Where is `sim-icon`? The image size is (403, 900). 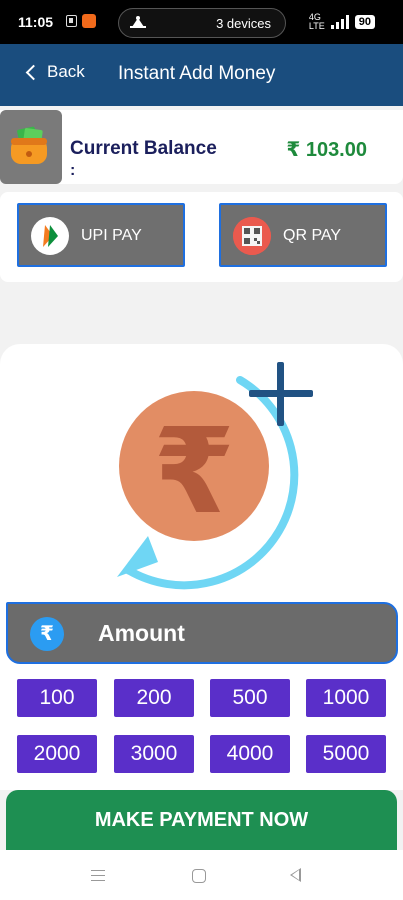
sim-icon is located at coordinates (71, 21).